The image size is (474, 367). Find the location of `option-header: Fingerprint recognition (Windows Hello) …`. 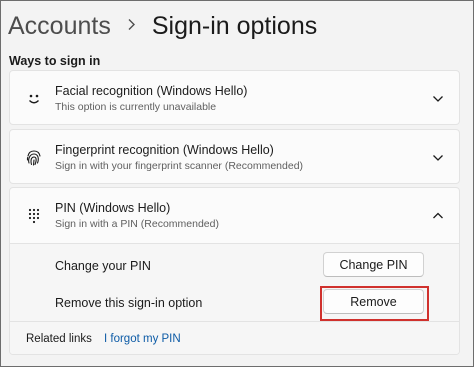

option-header: Fingerprint recognition (Windows Hello) … is located at coordinates (234, 157).